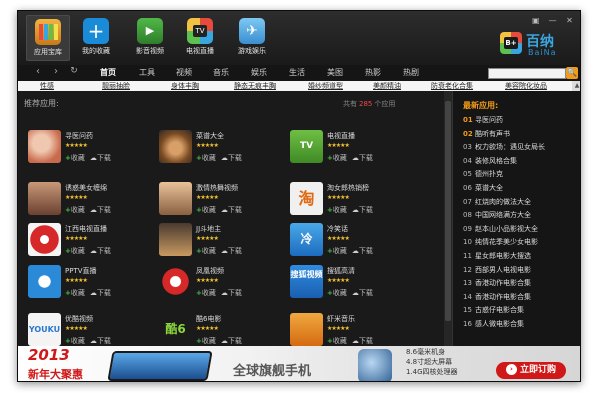 Image resolution: width=600 pixels, height=401 pixels. What do you see at coordinates (527, 73) in the screenshot?
I see `search-input` at bounding box center [527, 73].